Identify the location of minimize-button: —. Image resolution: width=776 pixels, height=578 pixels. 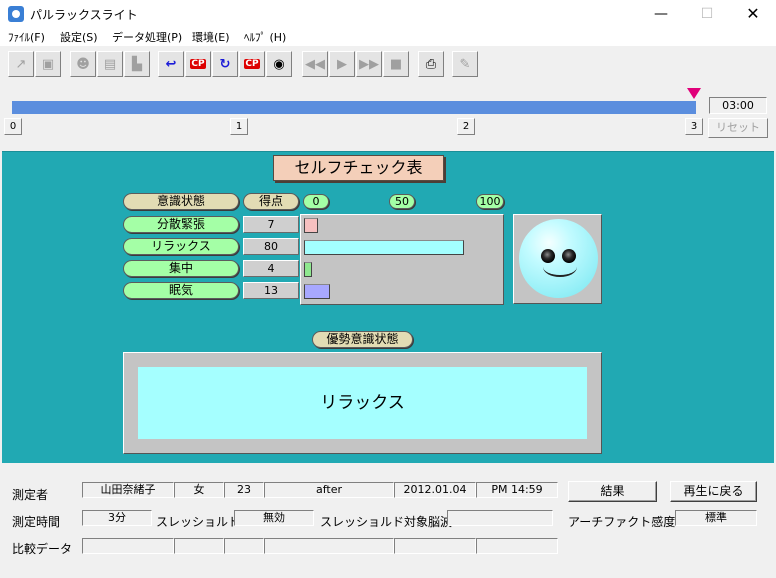
(661, 14).